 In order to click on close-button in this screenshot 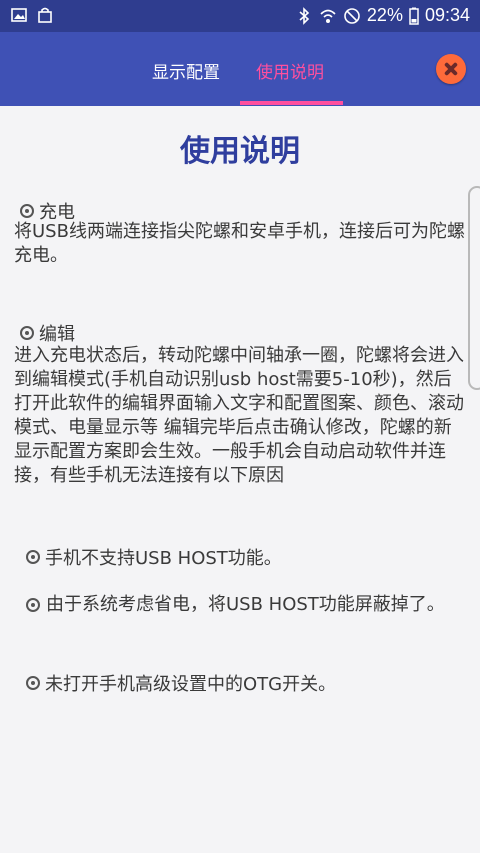, I will do `click(451, 69)`.